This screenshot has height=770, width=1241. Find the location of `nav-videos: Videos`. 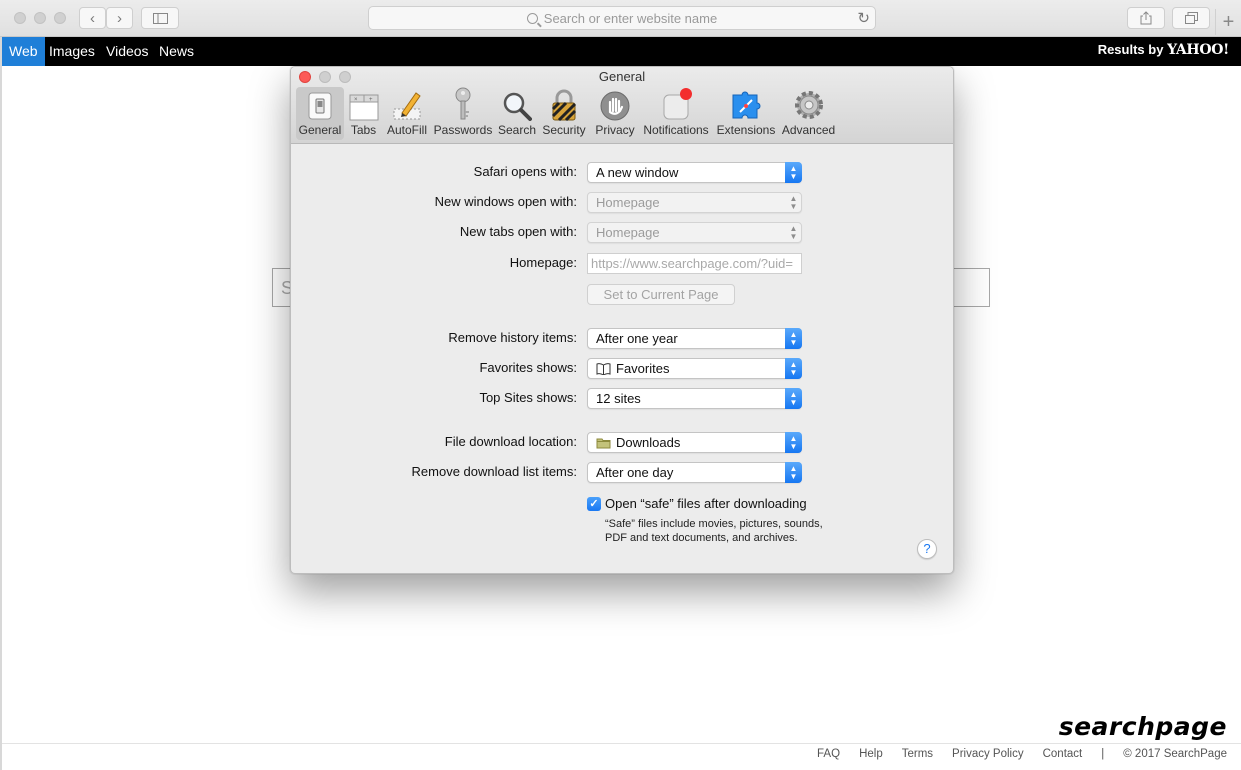

nav-videos: Videos is located at coordinates (127, 51).